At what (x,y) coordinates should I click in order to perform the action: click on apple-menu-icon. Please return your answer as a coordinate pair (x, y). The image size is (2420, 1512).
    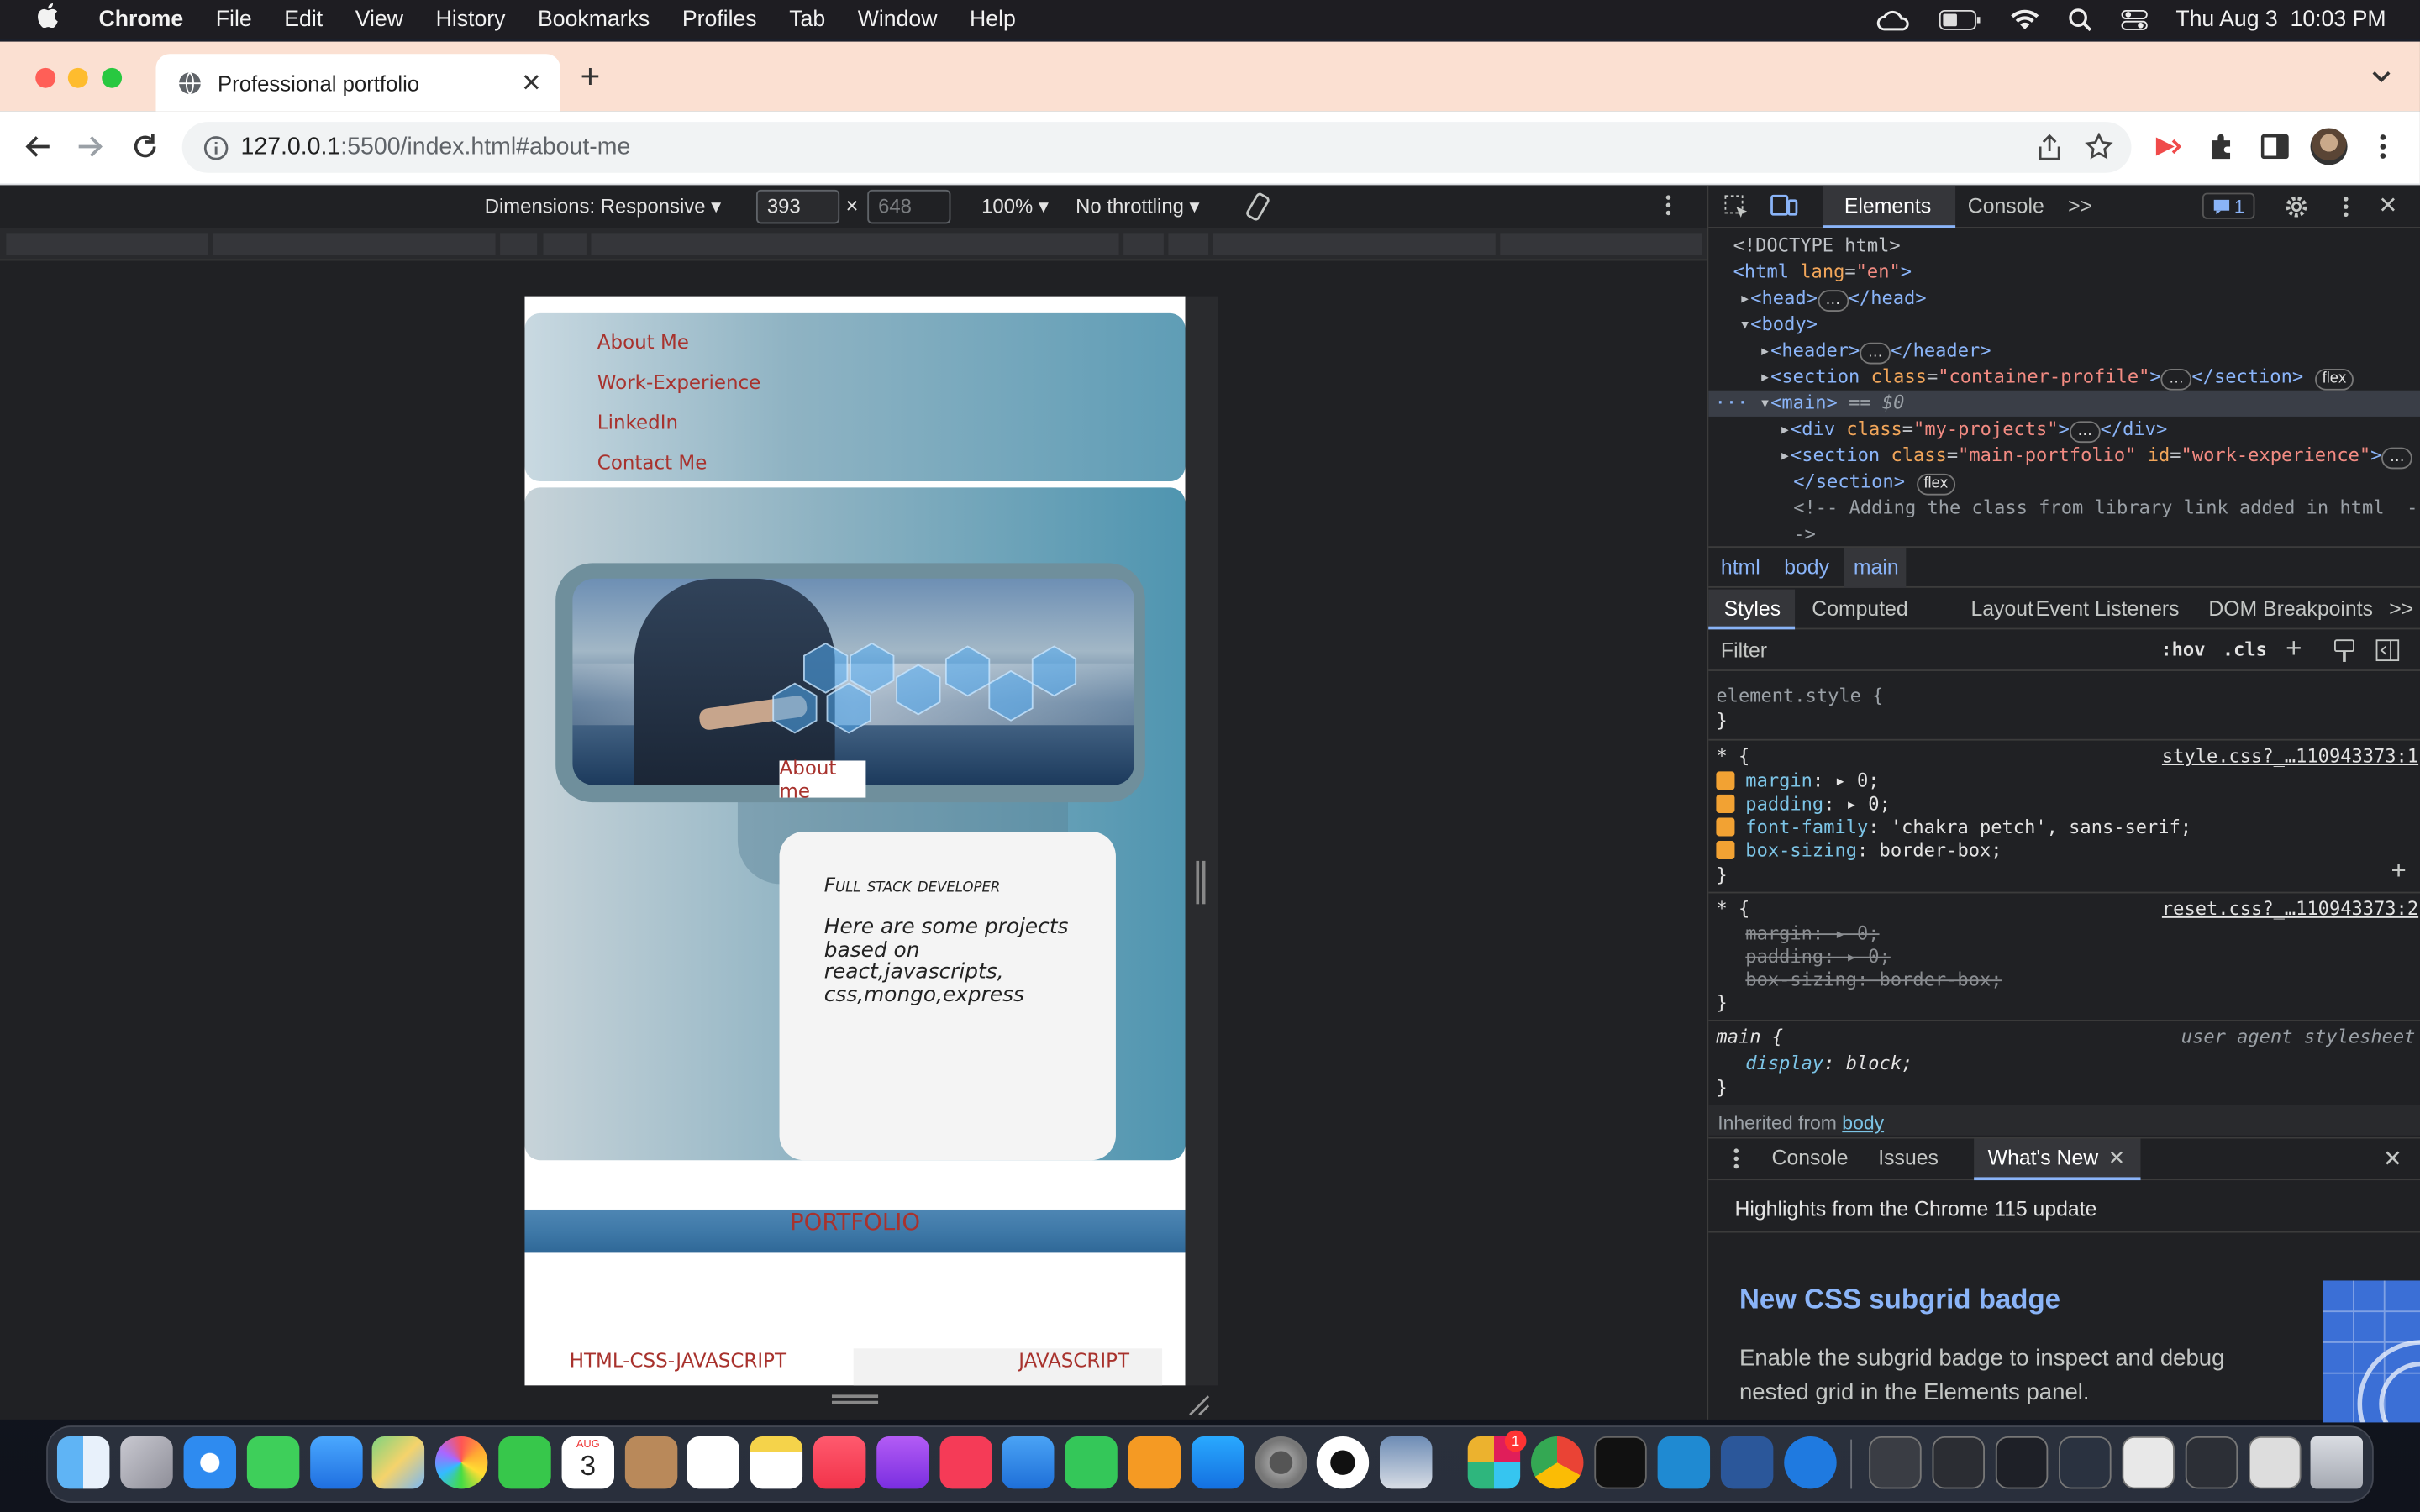
    Looking at the image, I should click on (48, 19).